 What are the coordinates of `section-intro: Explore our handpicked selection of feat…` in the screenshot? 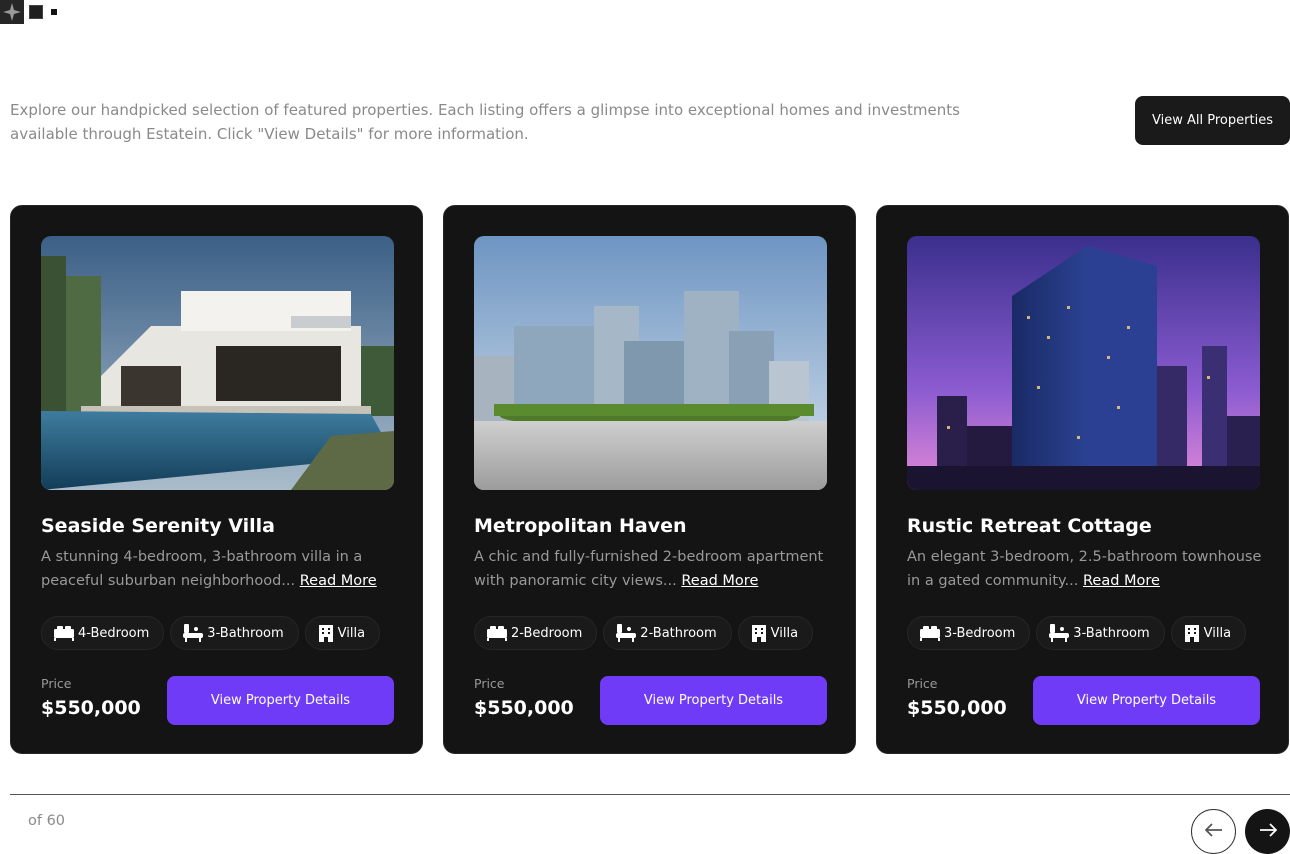 It's located at (485, 122).